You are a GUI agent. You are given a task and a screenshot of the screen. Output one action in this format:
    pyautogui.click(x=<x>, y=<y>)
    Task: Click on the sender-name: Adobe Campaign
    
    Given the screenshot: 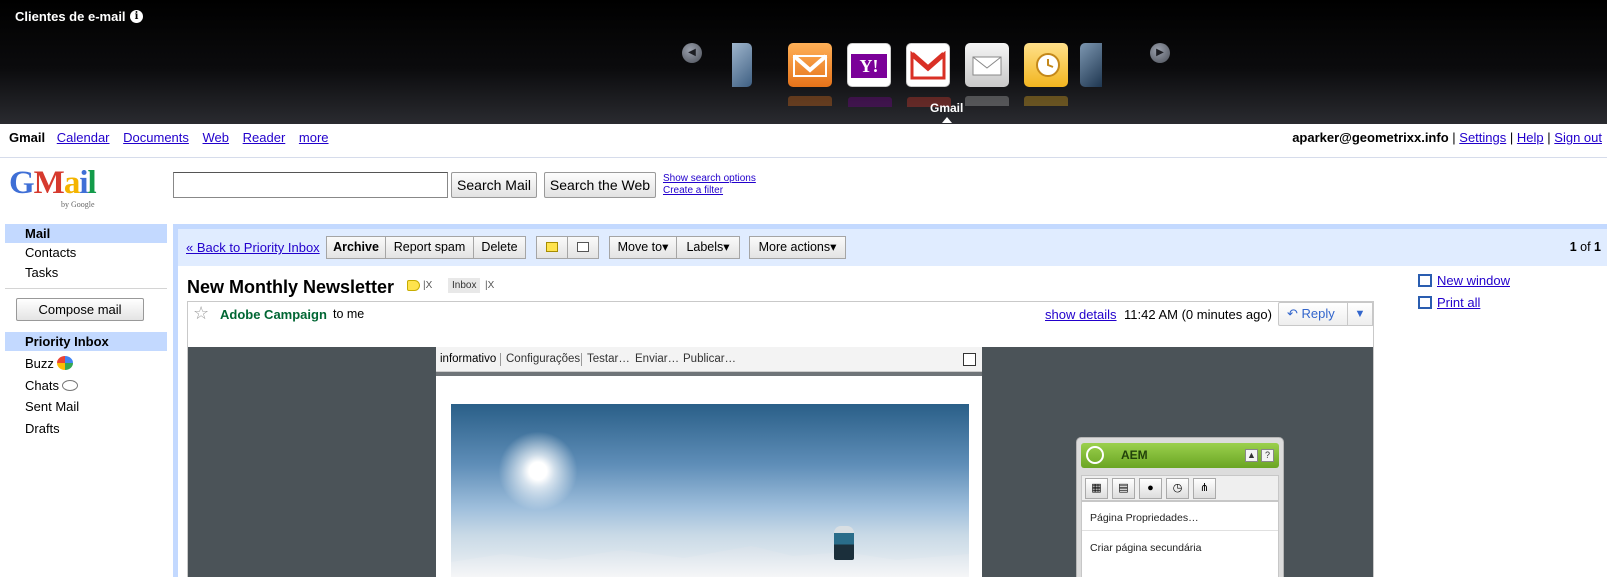 What is the action you would take?
    pyautogui.click(x=273, y=314)
    